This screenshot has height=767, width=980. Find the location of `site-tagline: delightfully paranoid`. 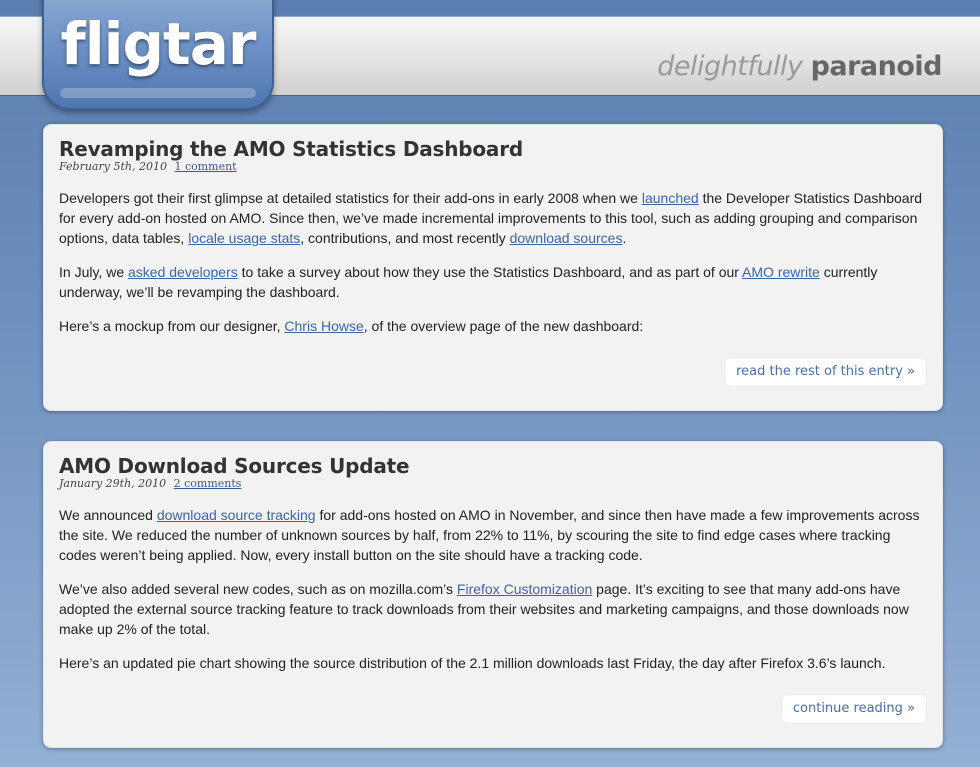

site-tagline: delightfully paranoid is located at coordinates (799, 66).